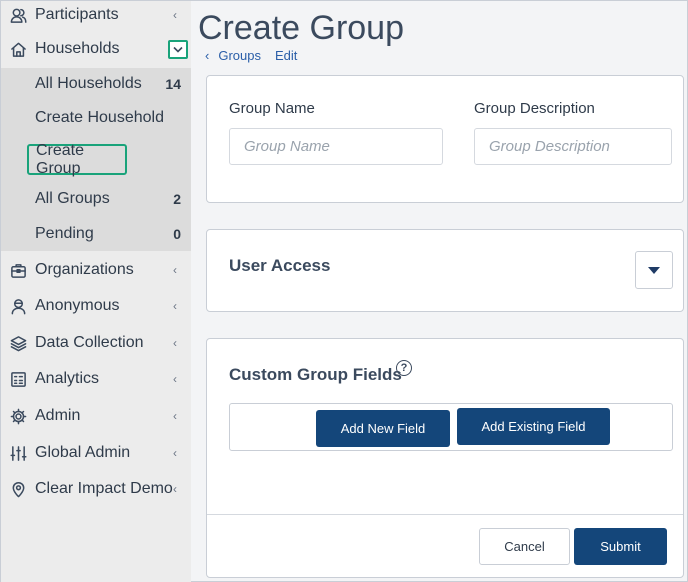 This screenshot has width=688, height=582. I want to click on group-name-label: Group Name, so click(272, 108).